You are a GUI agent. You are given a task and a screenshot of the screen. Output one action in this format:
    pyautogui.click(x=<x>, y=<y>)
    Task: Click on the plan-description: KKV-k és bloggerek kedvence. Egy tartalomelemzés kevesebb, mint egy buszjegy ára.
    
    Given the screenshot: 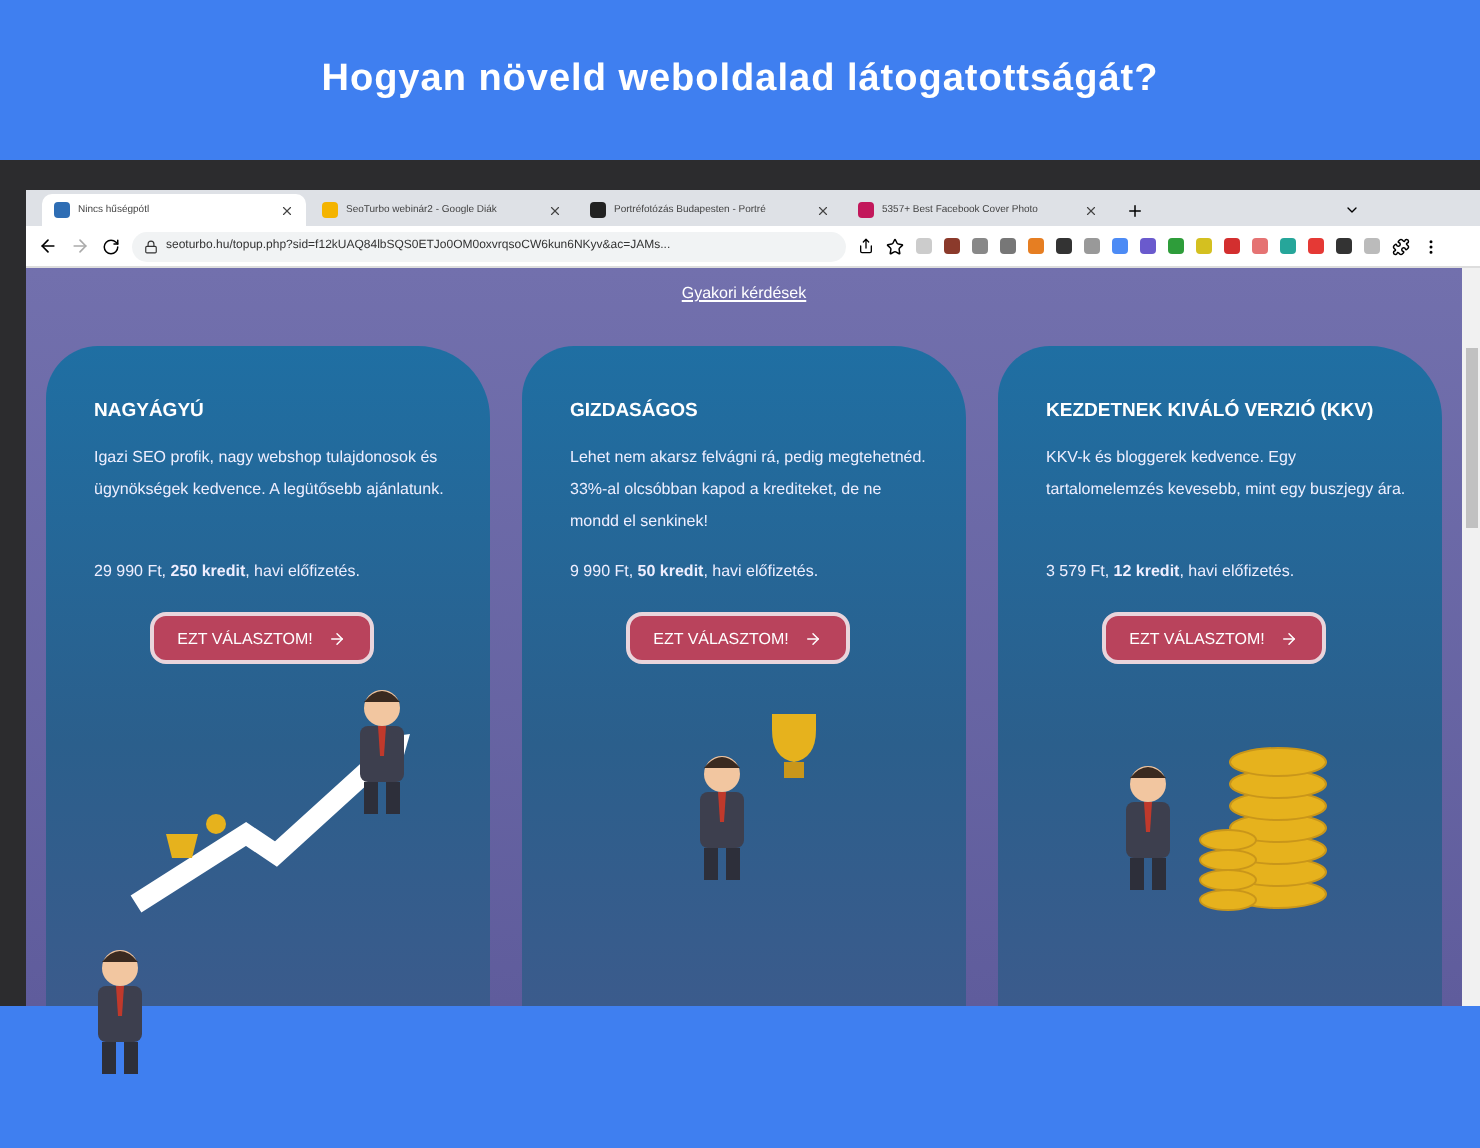 What is the action you would take?
    pyautogui.click(x=1227, y=474)
    